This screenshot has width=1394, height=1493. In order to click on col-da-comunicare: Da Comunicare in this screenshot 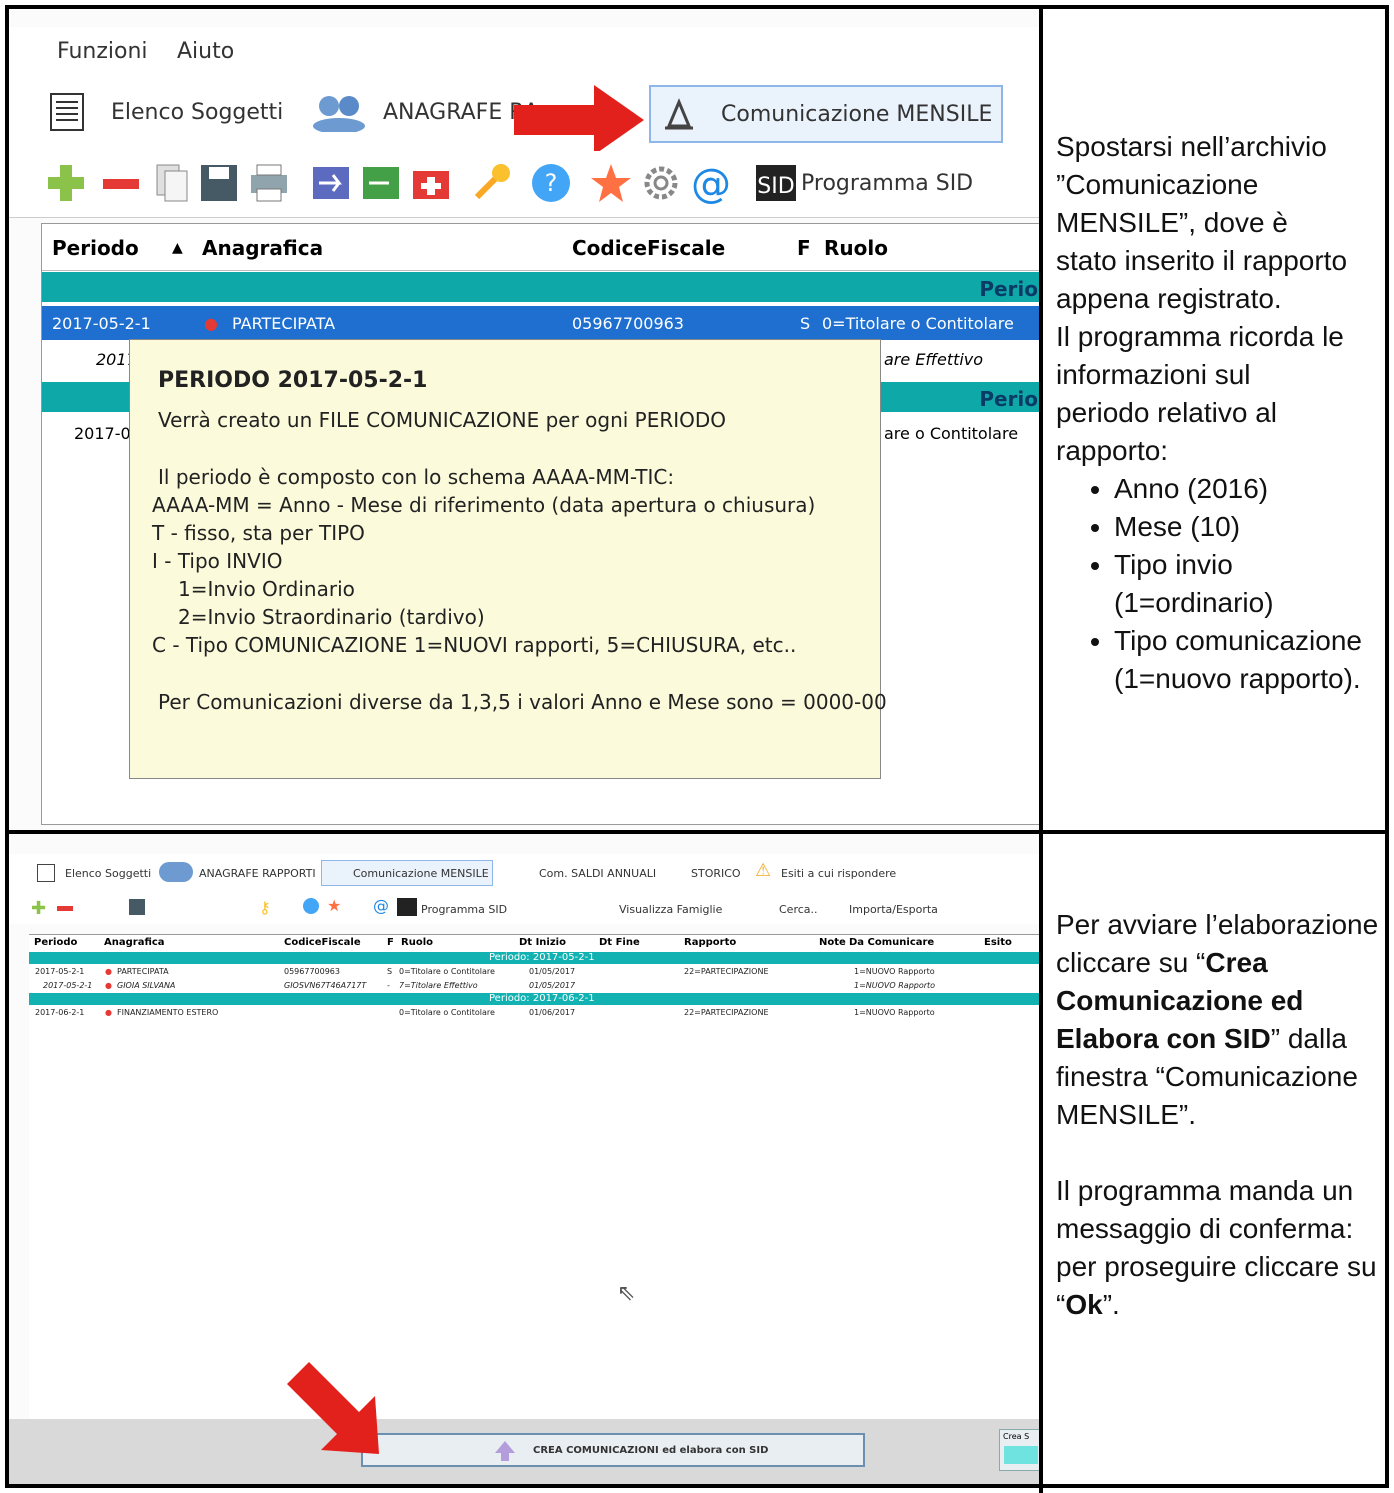, I will do `click(891, 942)`.